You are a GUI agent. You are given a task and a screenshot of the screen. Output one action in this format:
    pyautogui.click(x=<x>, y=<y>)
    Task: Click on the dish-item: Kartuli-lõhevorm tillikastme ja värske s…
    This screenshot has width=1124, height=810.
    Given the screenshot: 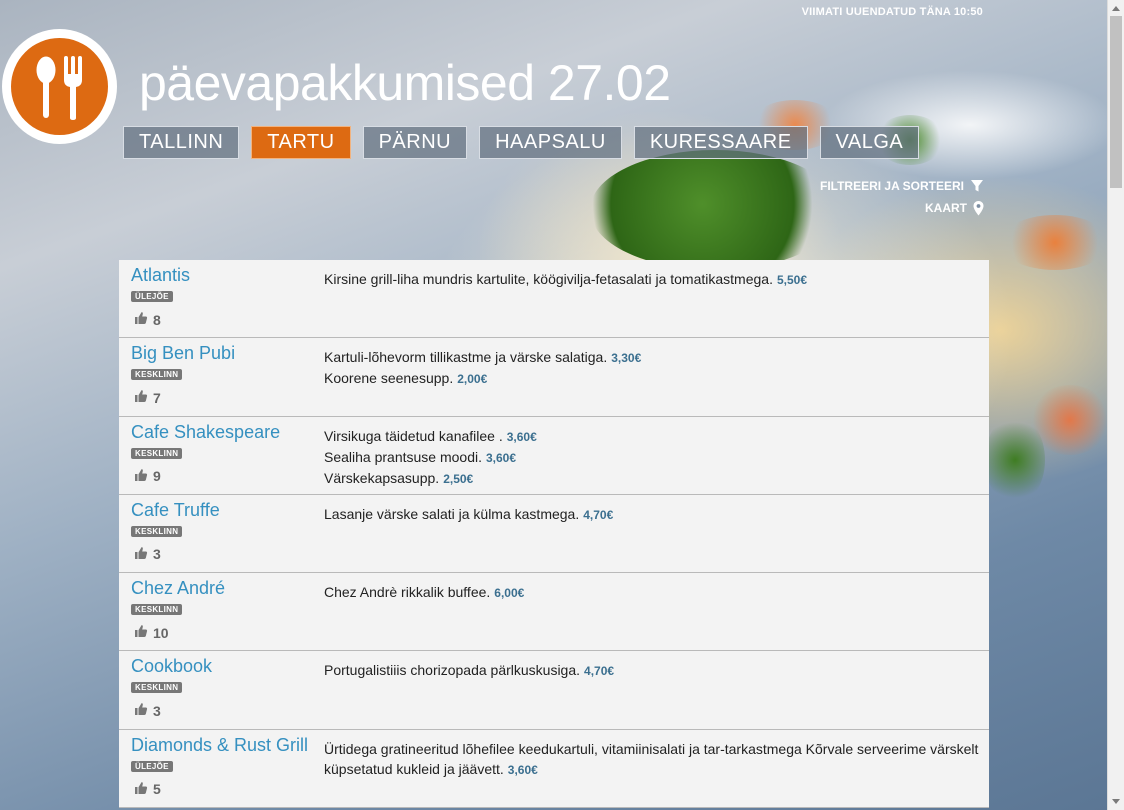 What is the action you would take?
    pyautogui.click(x=651, y=357)
    